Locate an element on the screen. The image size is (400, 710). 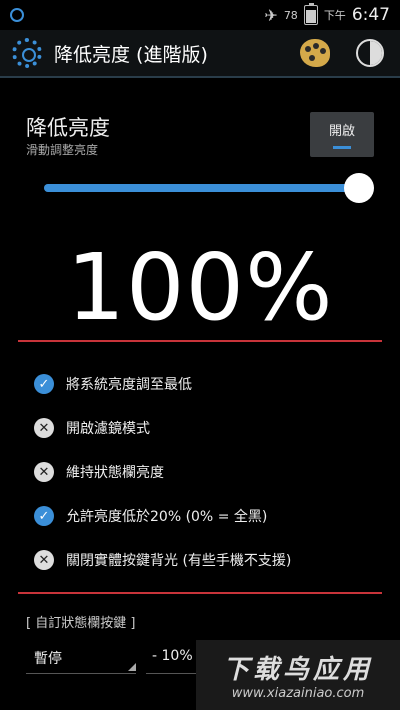
watermark-url: www.xiazainiao.com is located at coordinates (298, 693).